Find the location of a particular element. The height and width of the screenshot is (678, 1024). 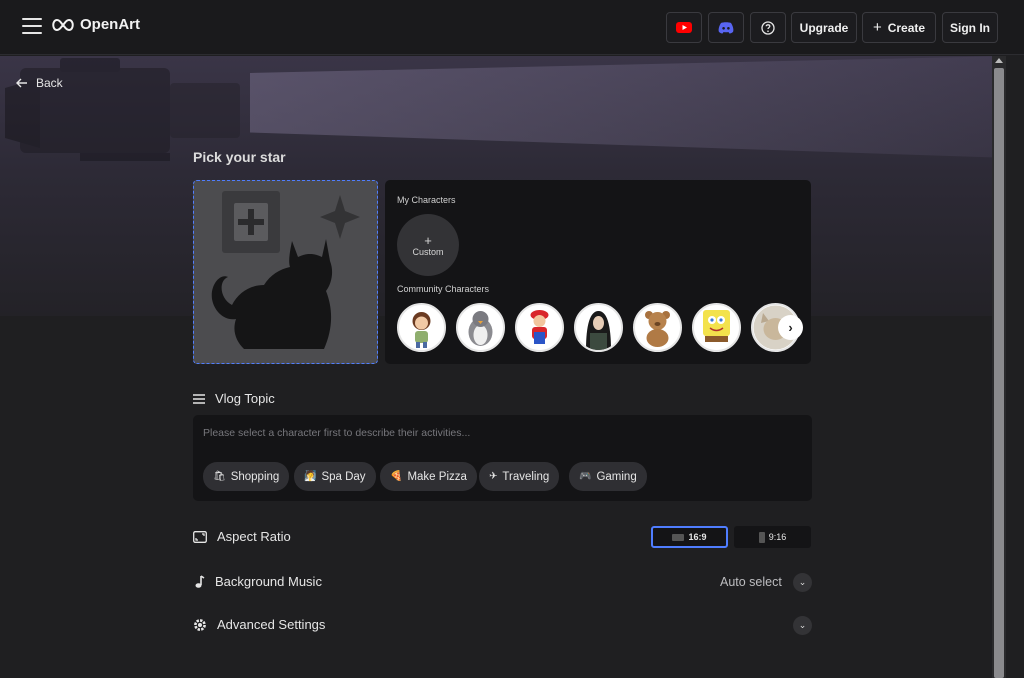

signin-label: Sign In is located at coordinates (970, 27).